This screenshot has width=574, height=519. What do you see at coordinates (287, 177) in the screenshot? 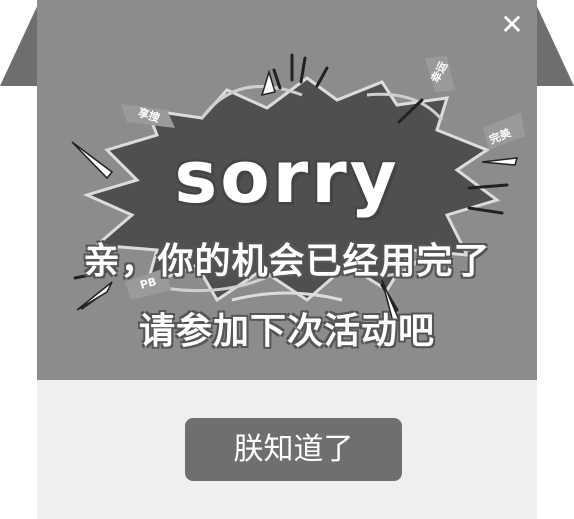
I see `sorry-title: sorry` at bounding box center [287, 177].